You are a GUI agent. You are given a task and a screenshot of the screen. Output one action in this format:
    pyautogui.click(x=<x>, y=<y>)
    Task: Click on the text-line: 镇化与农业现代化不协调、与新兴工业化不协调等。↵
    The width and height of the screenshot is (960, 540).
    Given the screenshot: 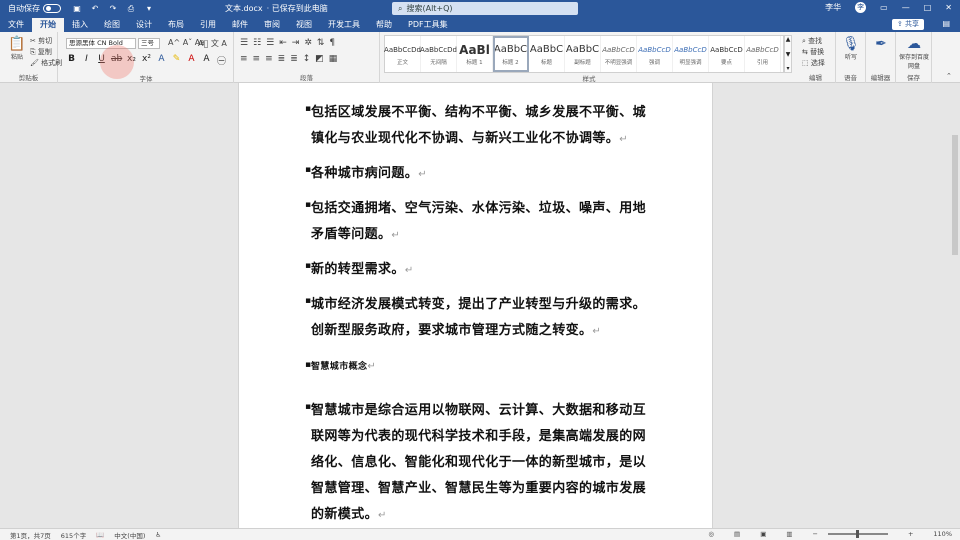 What is the action you would take?
    pyautogui.click(x=469, y=136)
    